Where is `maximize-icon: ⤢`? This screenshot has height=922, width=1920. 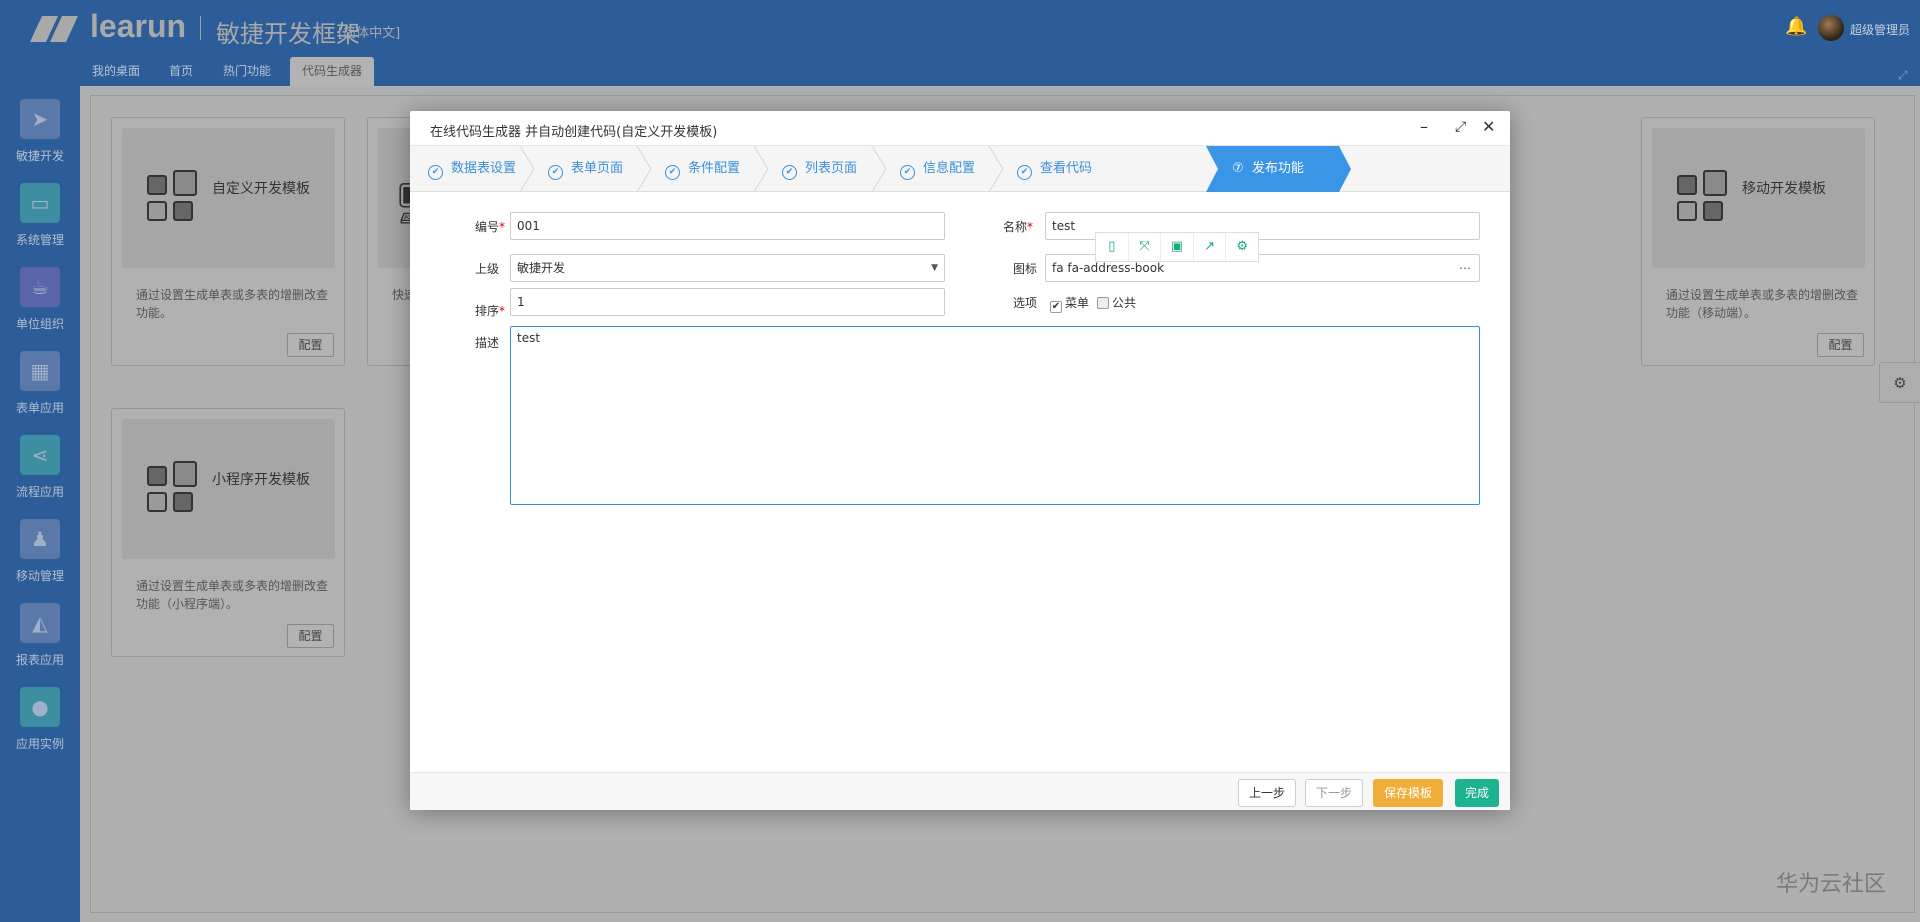 maximize-icon: ⤢ is located at coordinates (1460, 127).